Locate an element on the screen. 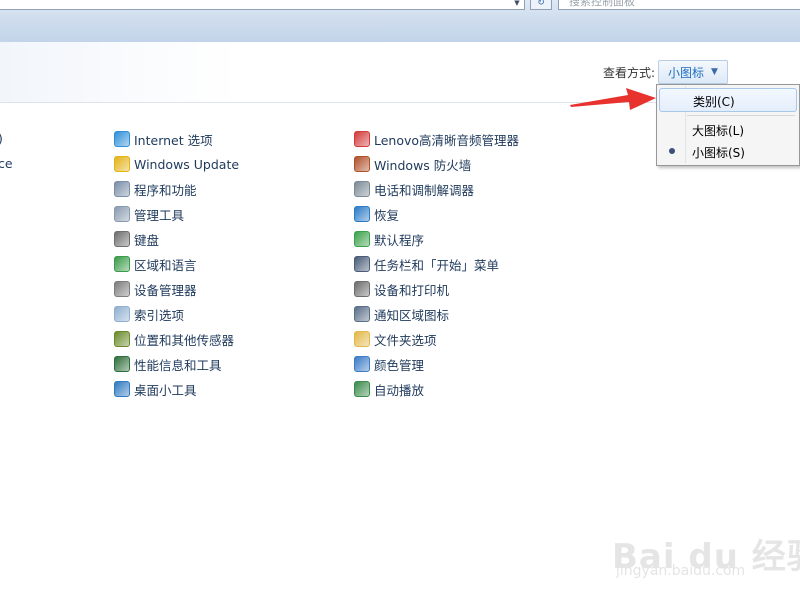 The width and height of the screenshot is (800, 600). notification-icon is located at coordinates (362, 314).